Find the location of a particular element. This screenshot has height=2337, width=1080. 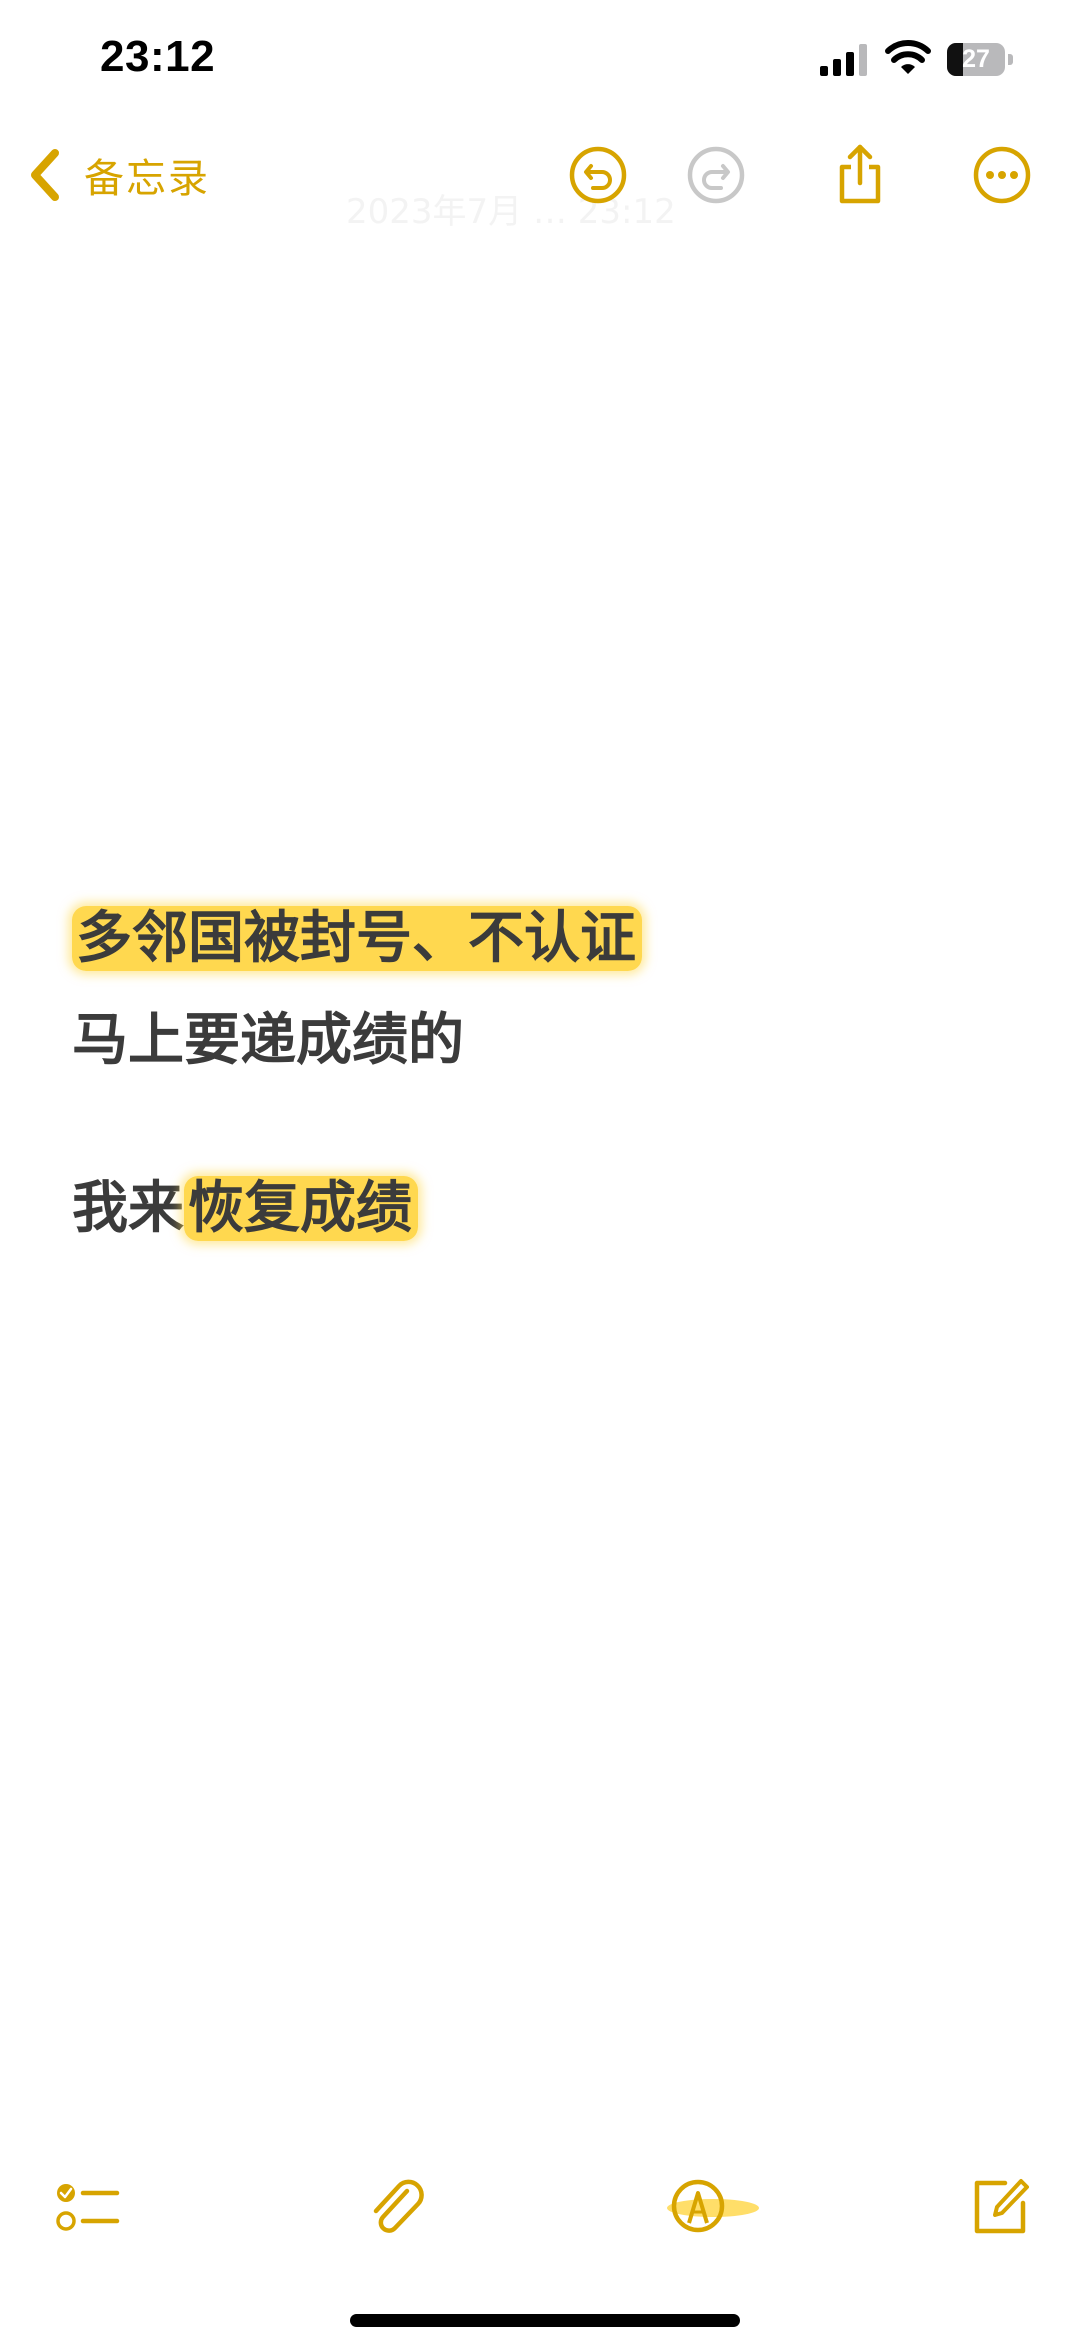

battery-percentage: 27 is located at coordinates (976, 59).